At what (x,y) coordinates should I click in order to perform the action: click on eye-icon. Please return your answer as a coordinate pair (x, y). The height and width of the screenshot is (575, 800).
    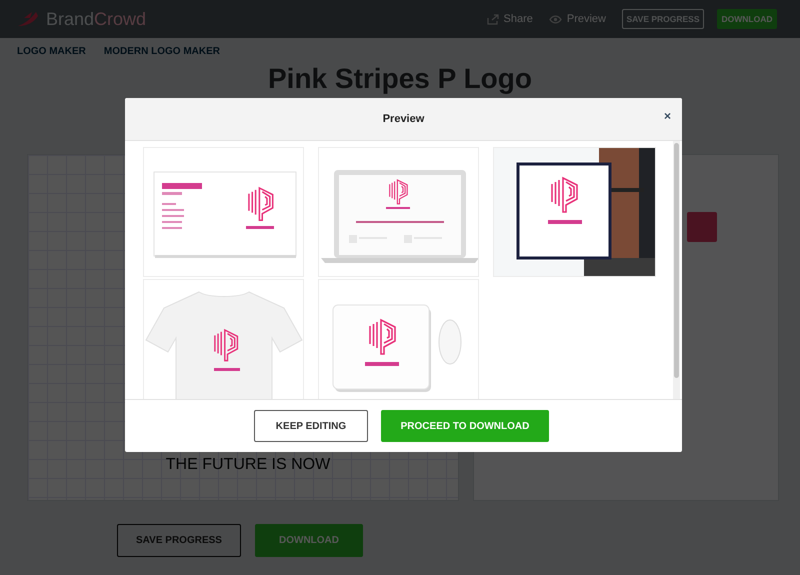
    Looking at the image, I should click on (555, 19).